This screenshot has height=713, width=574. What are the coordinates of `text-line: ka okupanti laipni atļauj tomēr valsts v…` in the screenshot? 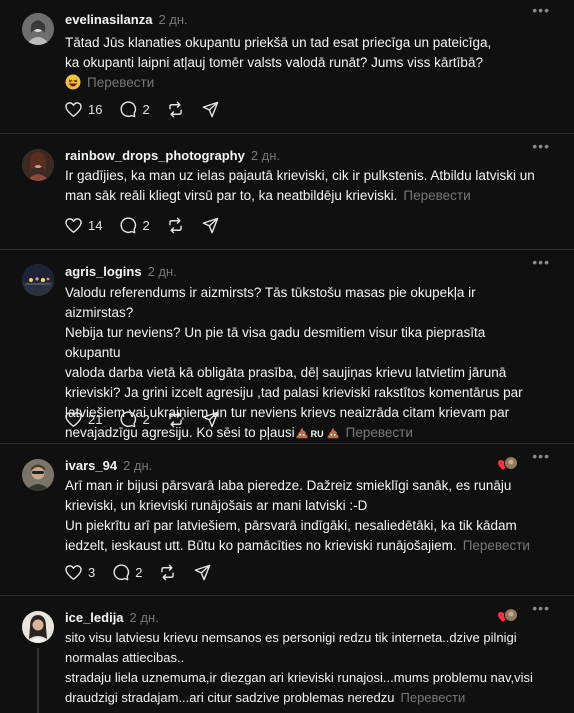 It's located at (274, 62).